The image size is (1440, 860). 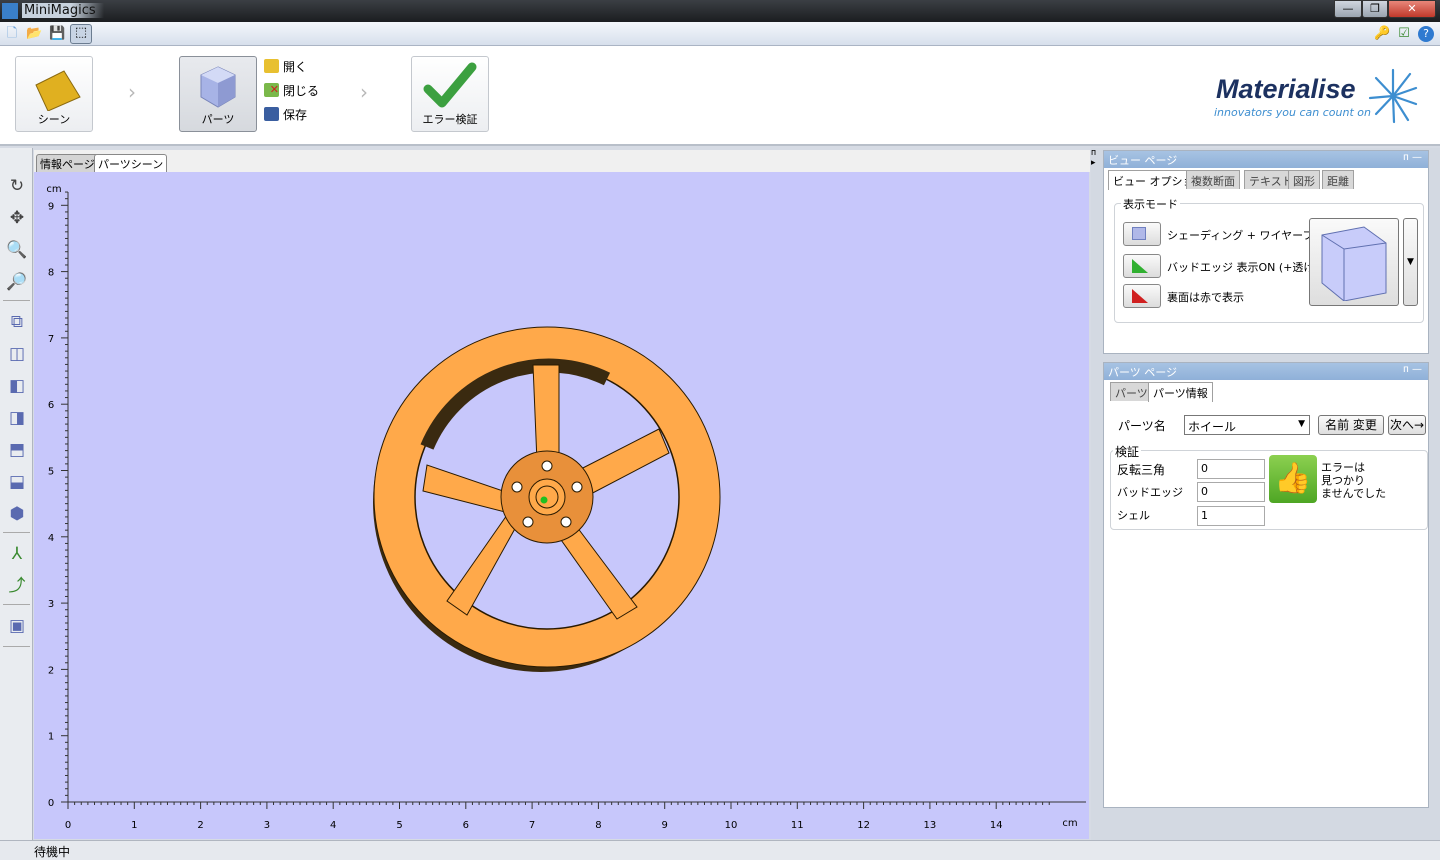 I want to click on view-page-header: ビュー ページ ᴨ —, so click(x=1266, y=159).